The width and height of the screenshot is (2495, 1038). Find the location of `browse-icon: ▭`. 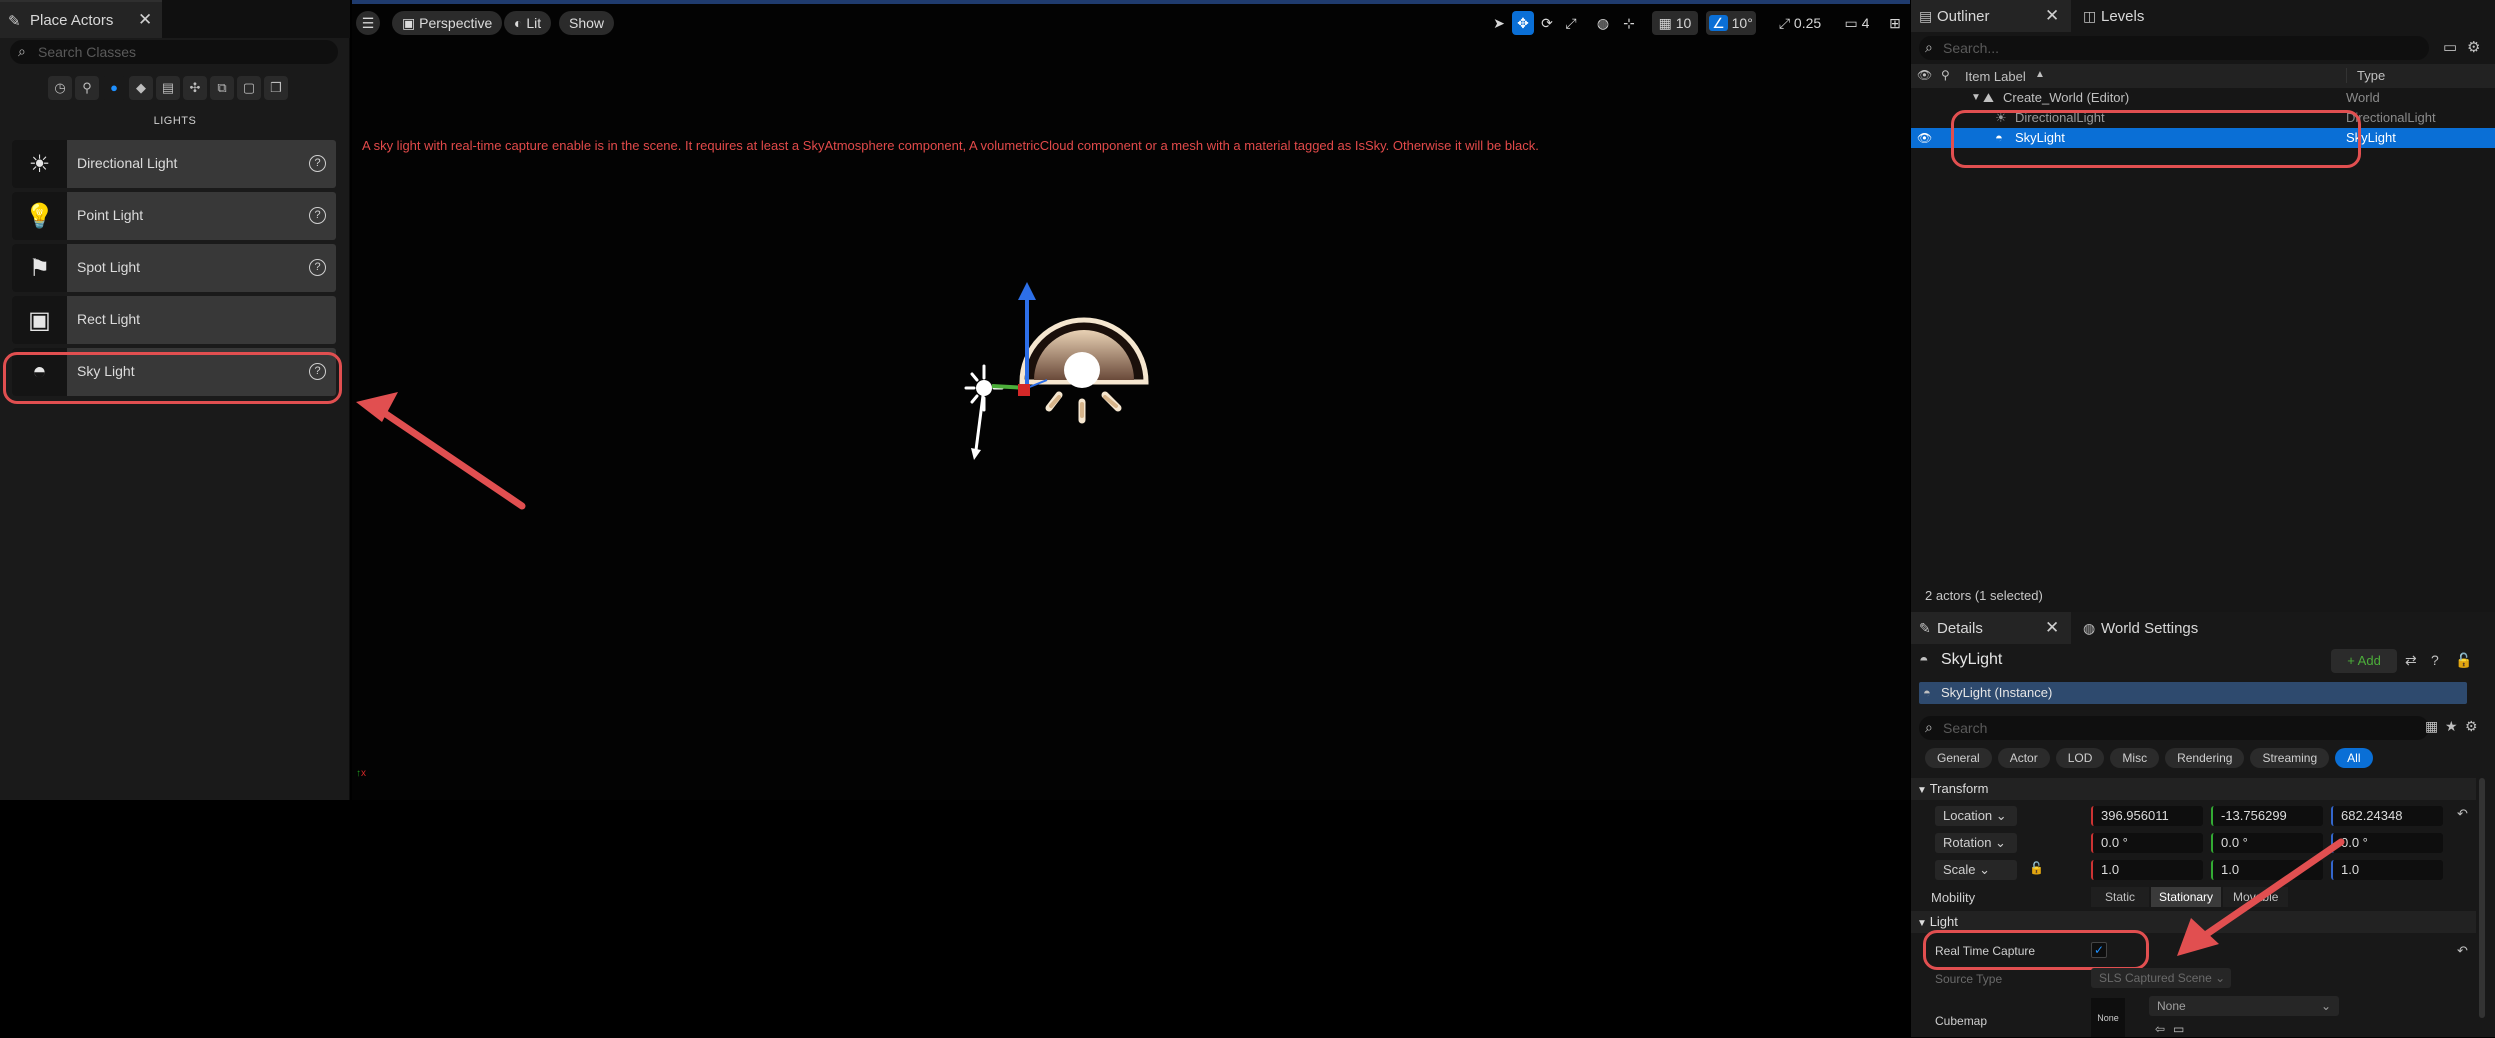

browse-icon: ▭ is located at coordinates (2178, 1029).